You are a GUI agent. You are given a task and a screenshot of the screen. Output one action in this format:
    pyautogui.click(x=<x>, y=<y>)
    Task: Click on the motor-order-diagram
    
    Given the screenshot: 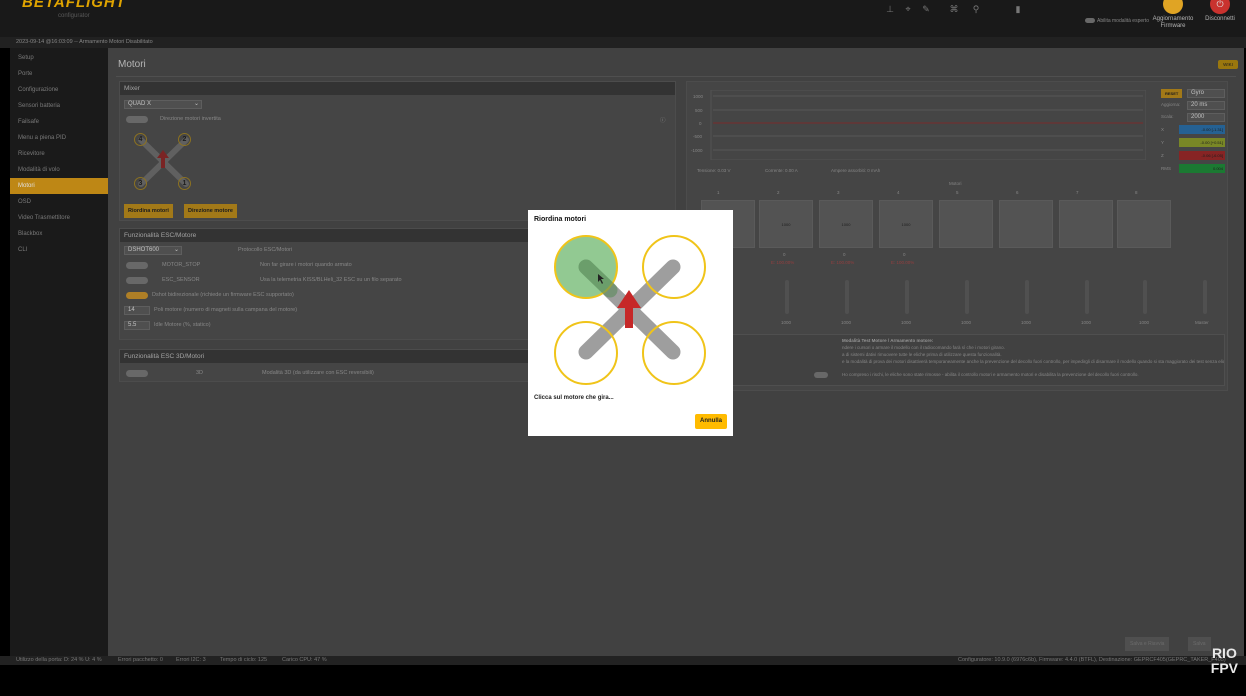 What is the action you would take?
    pyautogui.click(x=629, y=309)
    